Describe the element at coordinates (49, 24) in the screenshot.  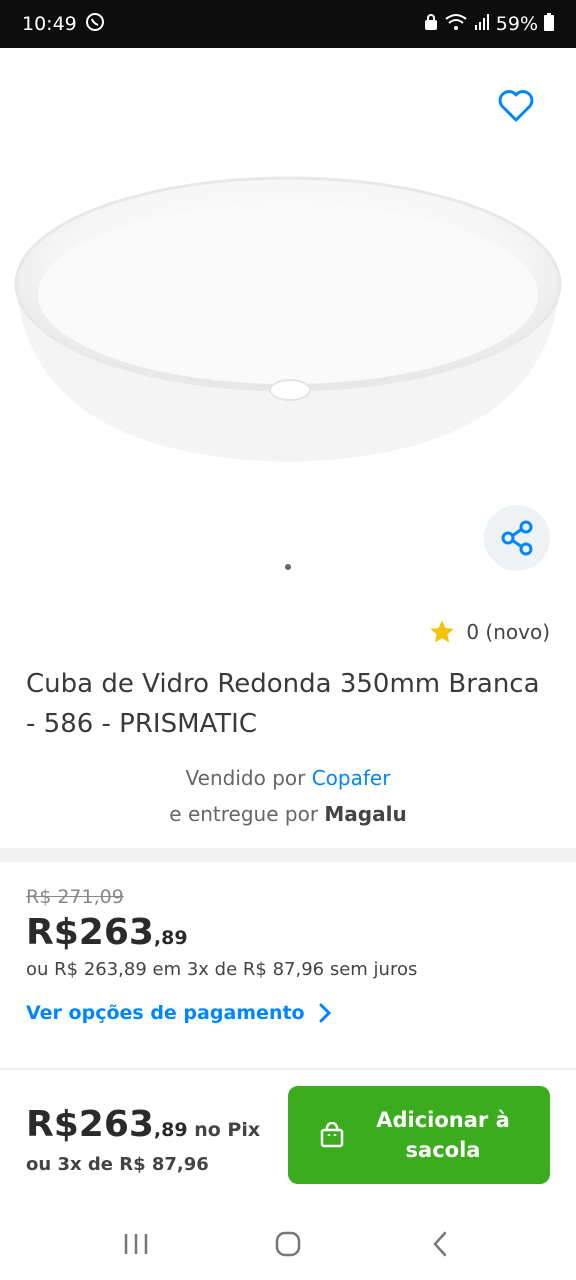
I see `status-time: 10:49` at that location.